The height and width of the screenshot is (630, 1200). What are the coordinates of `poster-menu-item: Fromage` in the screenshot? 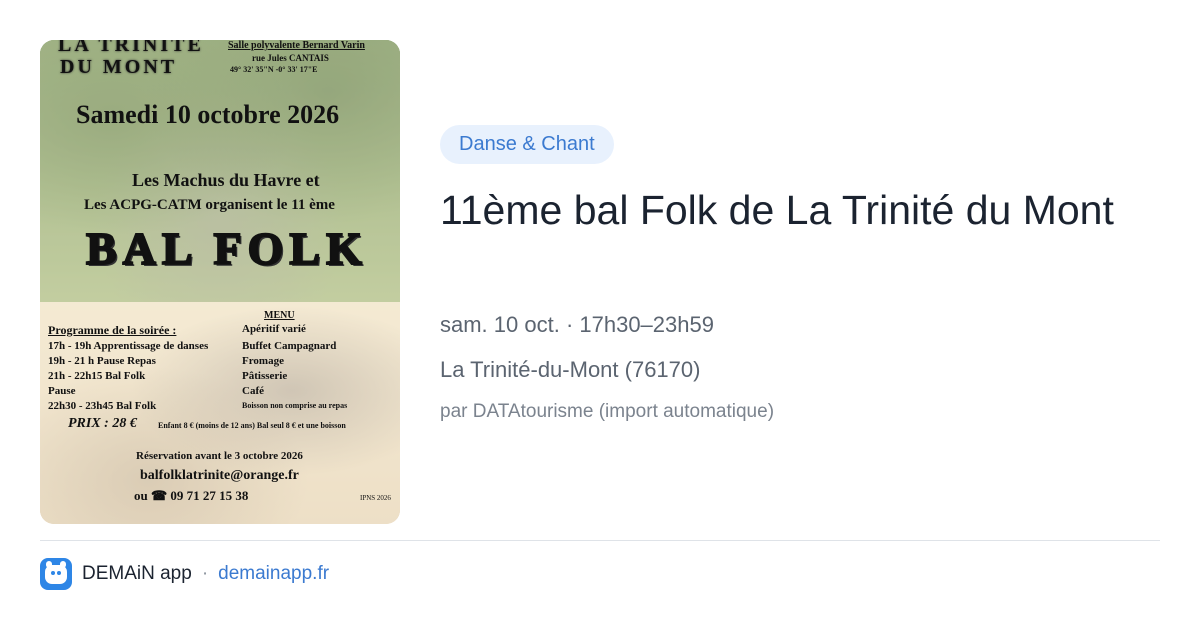 It's located at (263, 361).